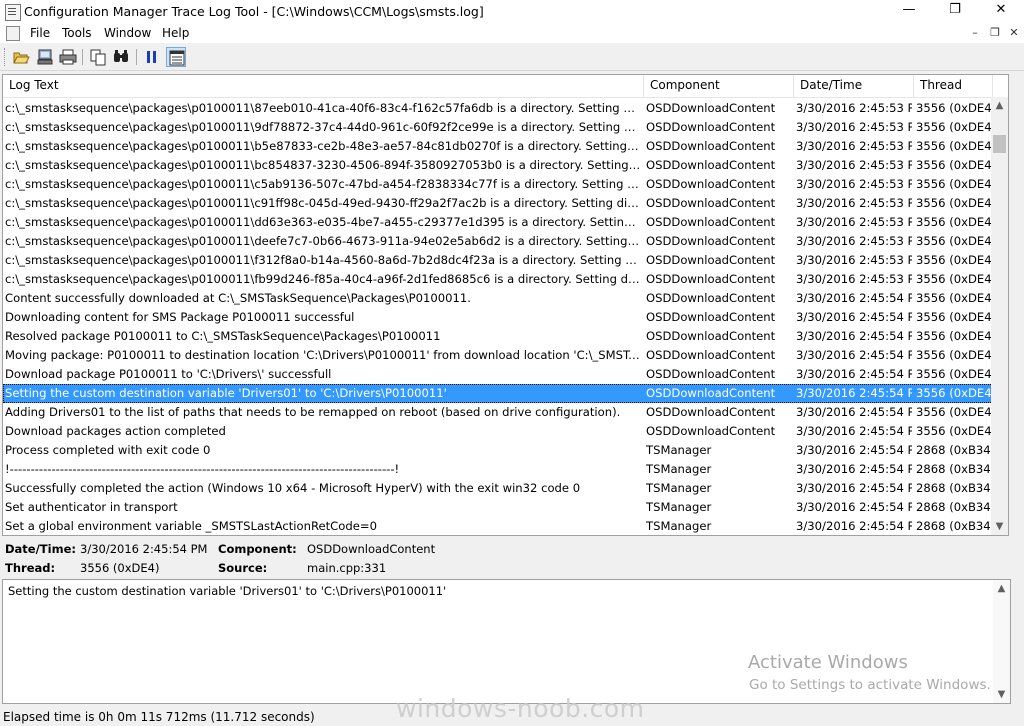 This screenshot has height=726, width=1024. I want to click on source-value: main.cpp:331, so click(347, 568).